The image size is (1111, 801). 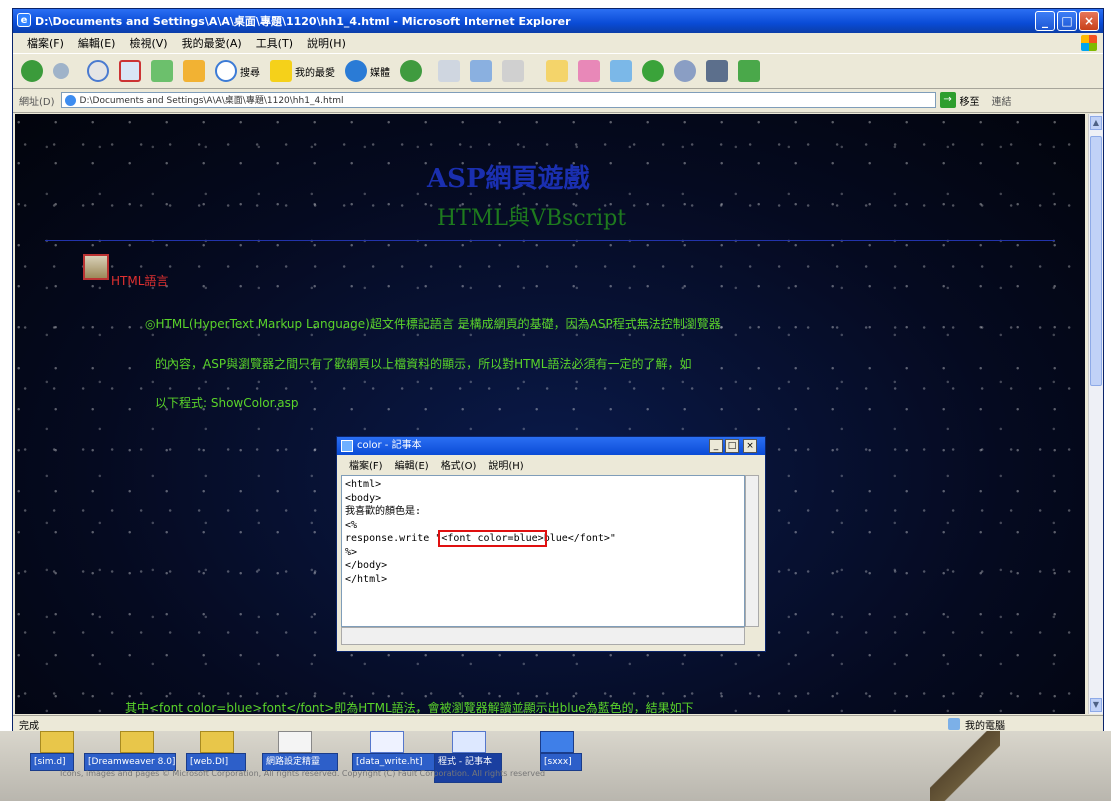 What do you see at coordinates (481, 71) in the screenshot?
I see `print-icon` at bounding box center [481, 71].